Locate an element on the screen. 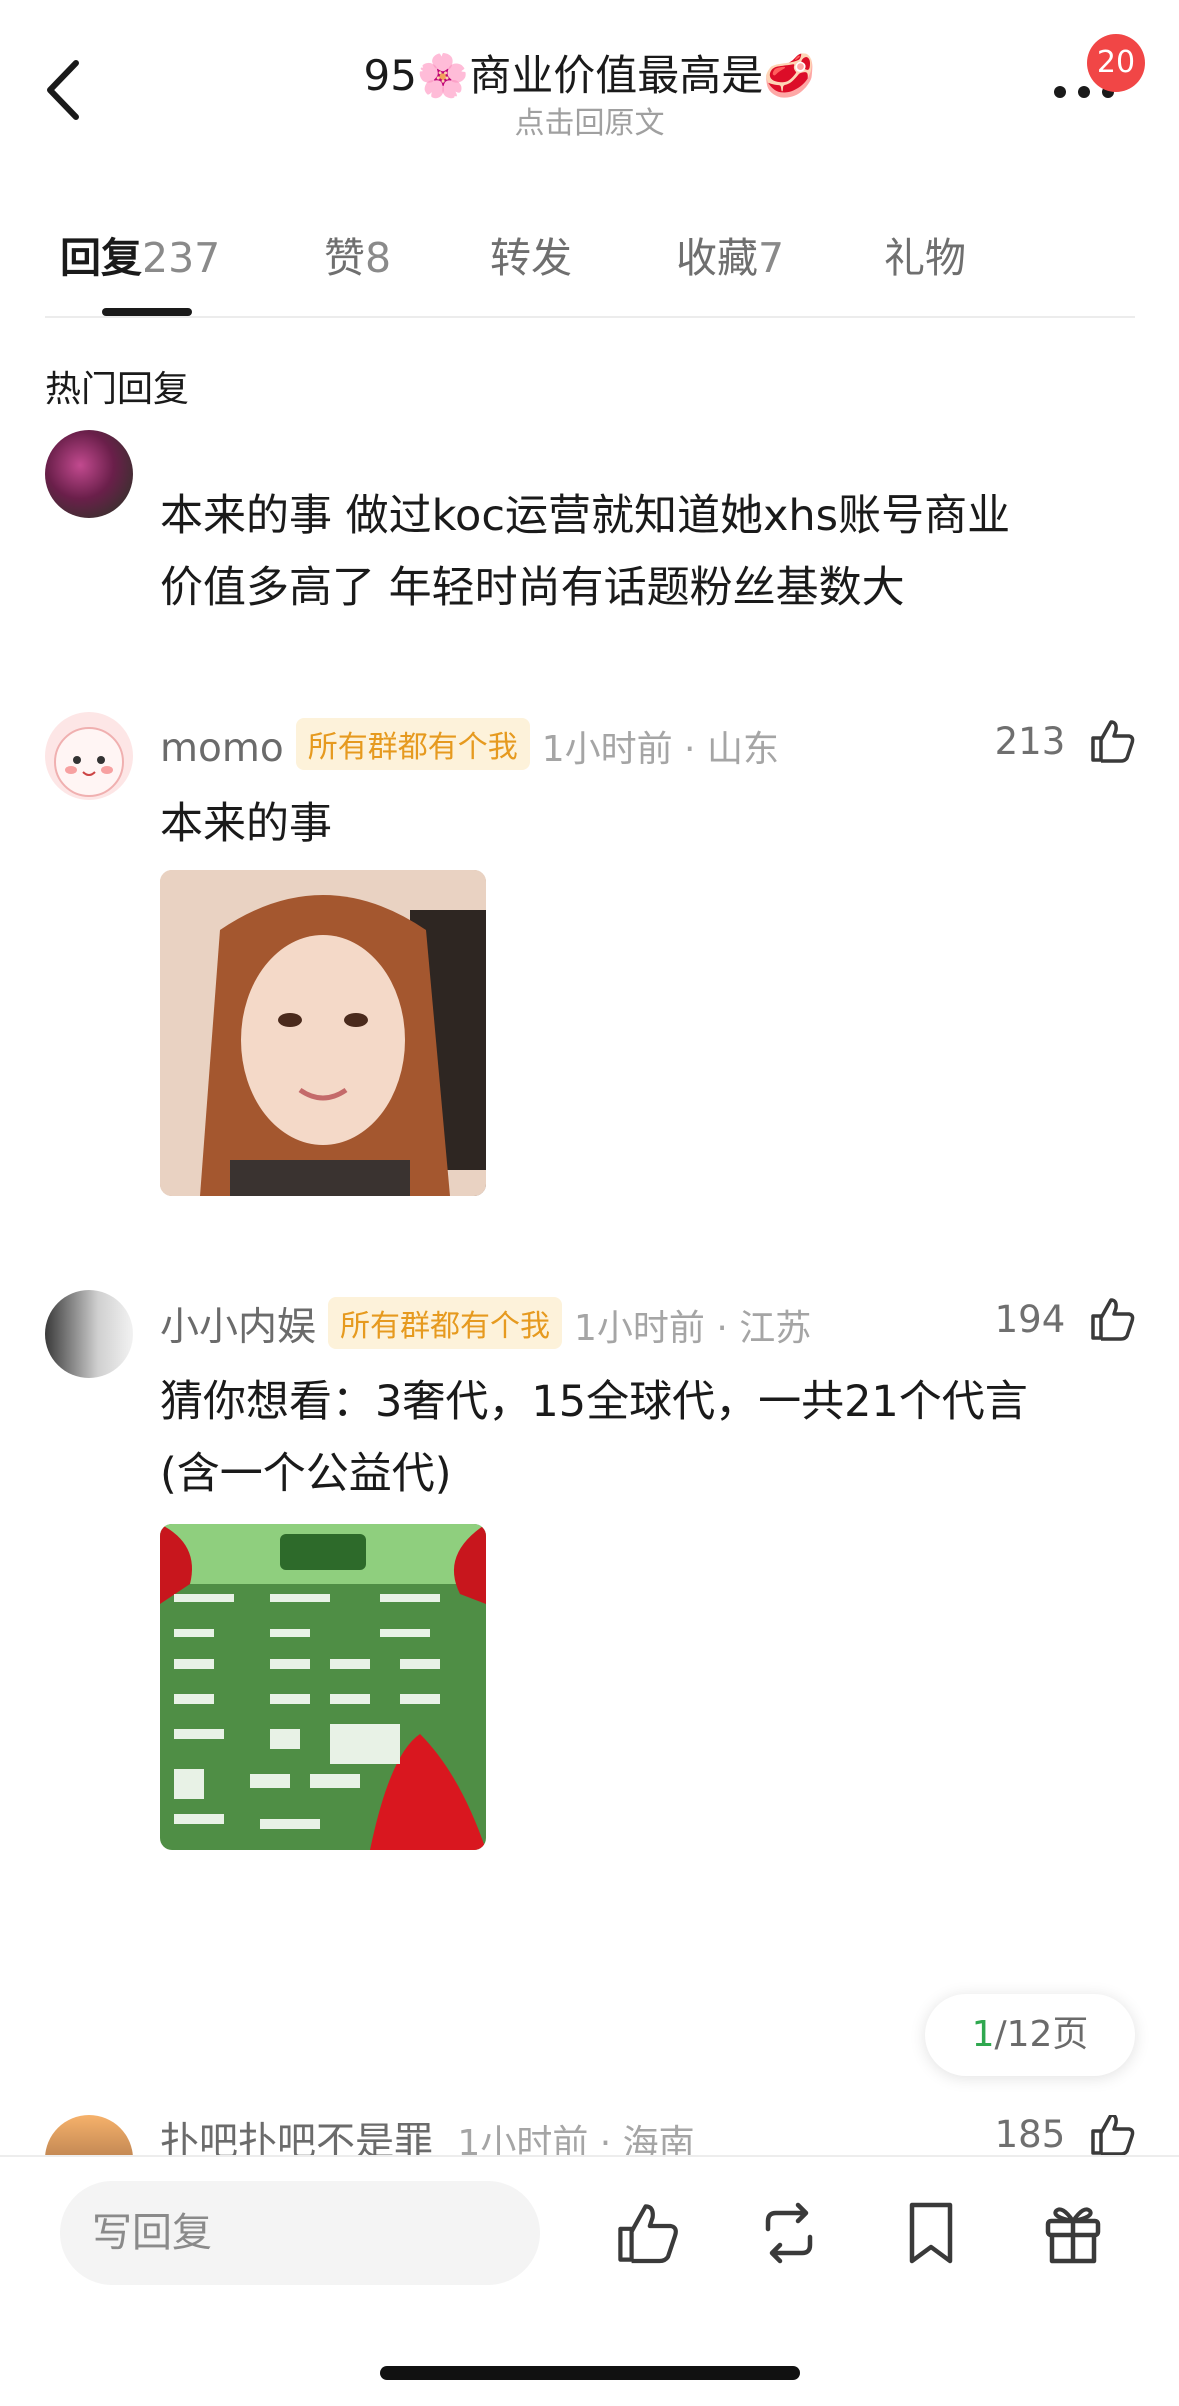  endorsement-poster-image is located at coordinates (323, 1687).